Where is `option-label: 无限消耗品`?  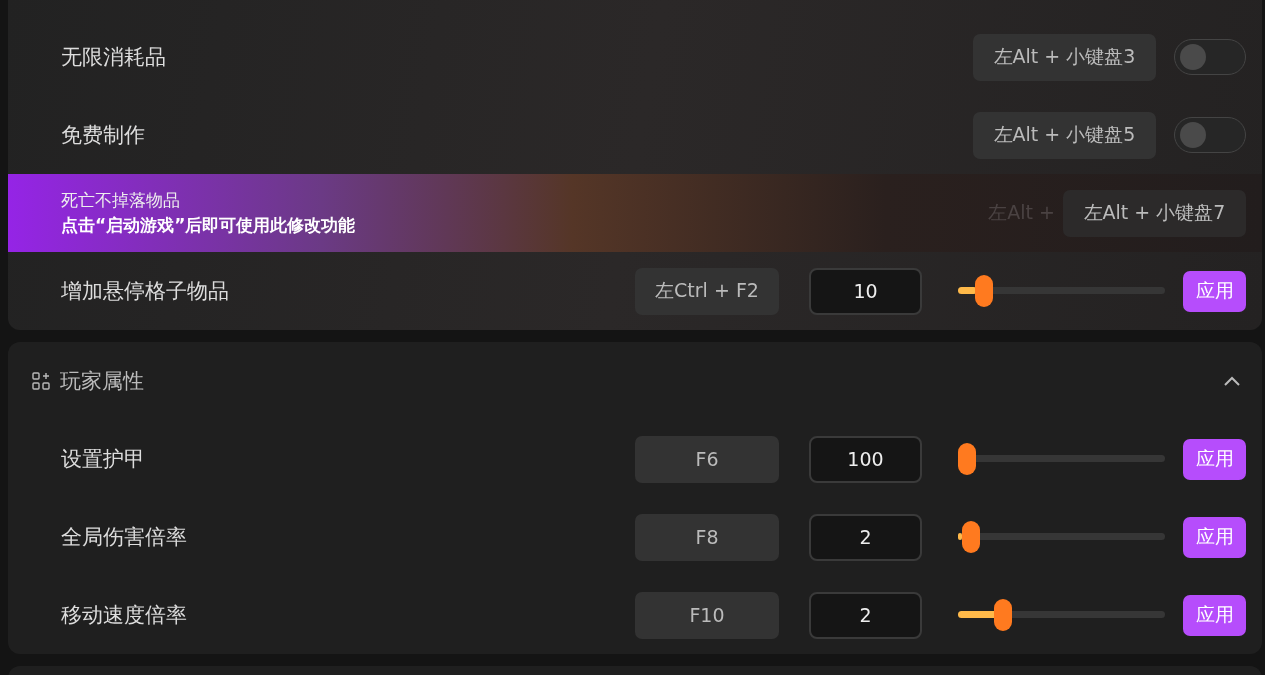
option-label: 无限消耗品 is located at coordinates (114, 57).